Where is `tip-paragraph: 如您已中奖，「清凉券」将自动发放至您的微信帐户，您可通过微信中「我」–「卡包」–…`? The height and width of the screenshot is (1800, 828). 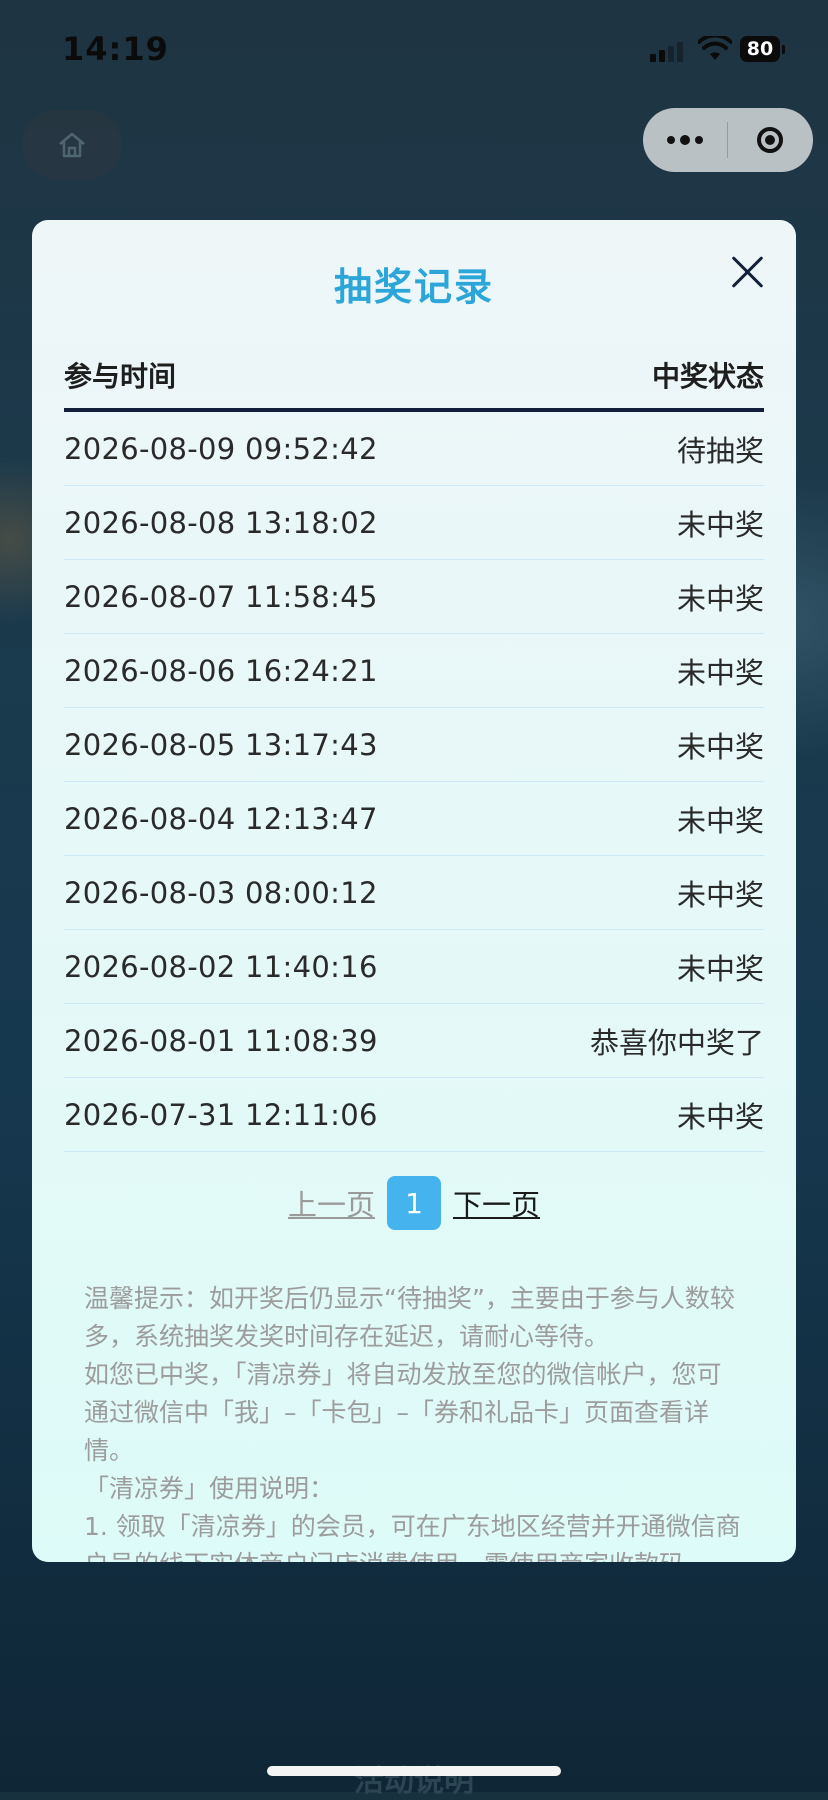
tip-paragraph: 如您已中奖，「清凉券」将自动发放至您的微信帐户，您可通过微信中「我」–「卡包」–… is located at coordinates (403, 1412).